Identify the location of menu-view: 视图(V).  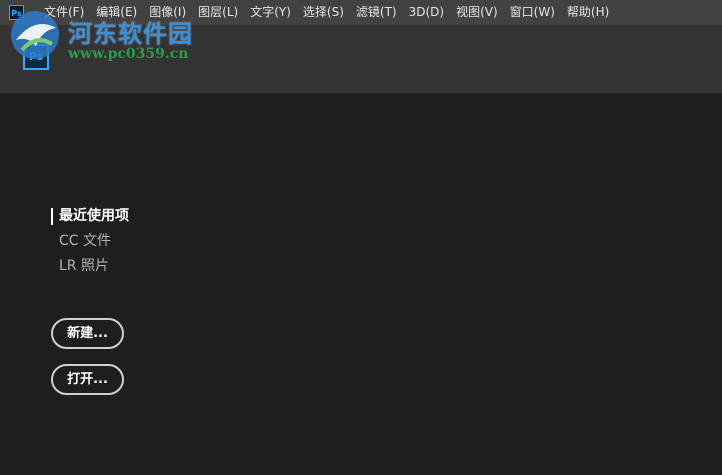
(477, 12).